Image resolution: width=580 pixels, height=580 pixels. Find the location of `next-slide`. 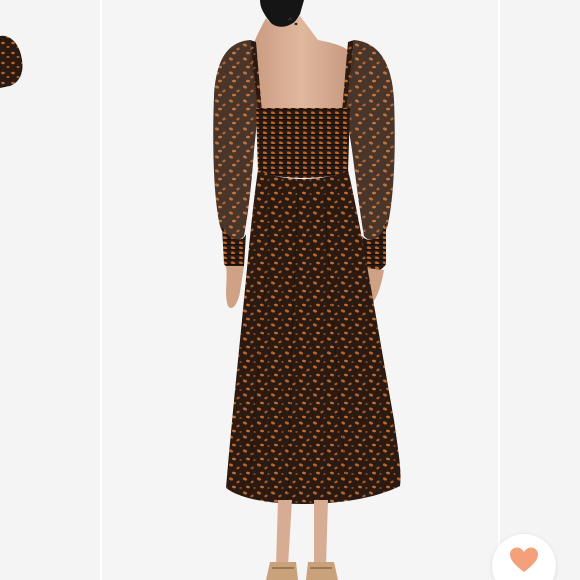

next-slide is located at coordinates (540, 290).